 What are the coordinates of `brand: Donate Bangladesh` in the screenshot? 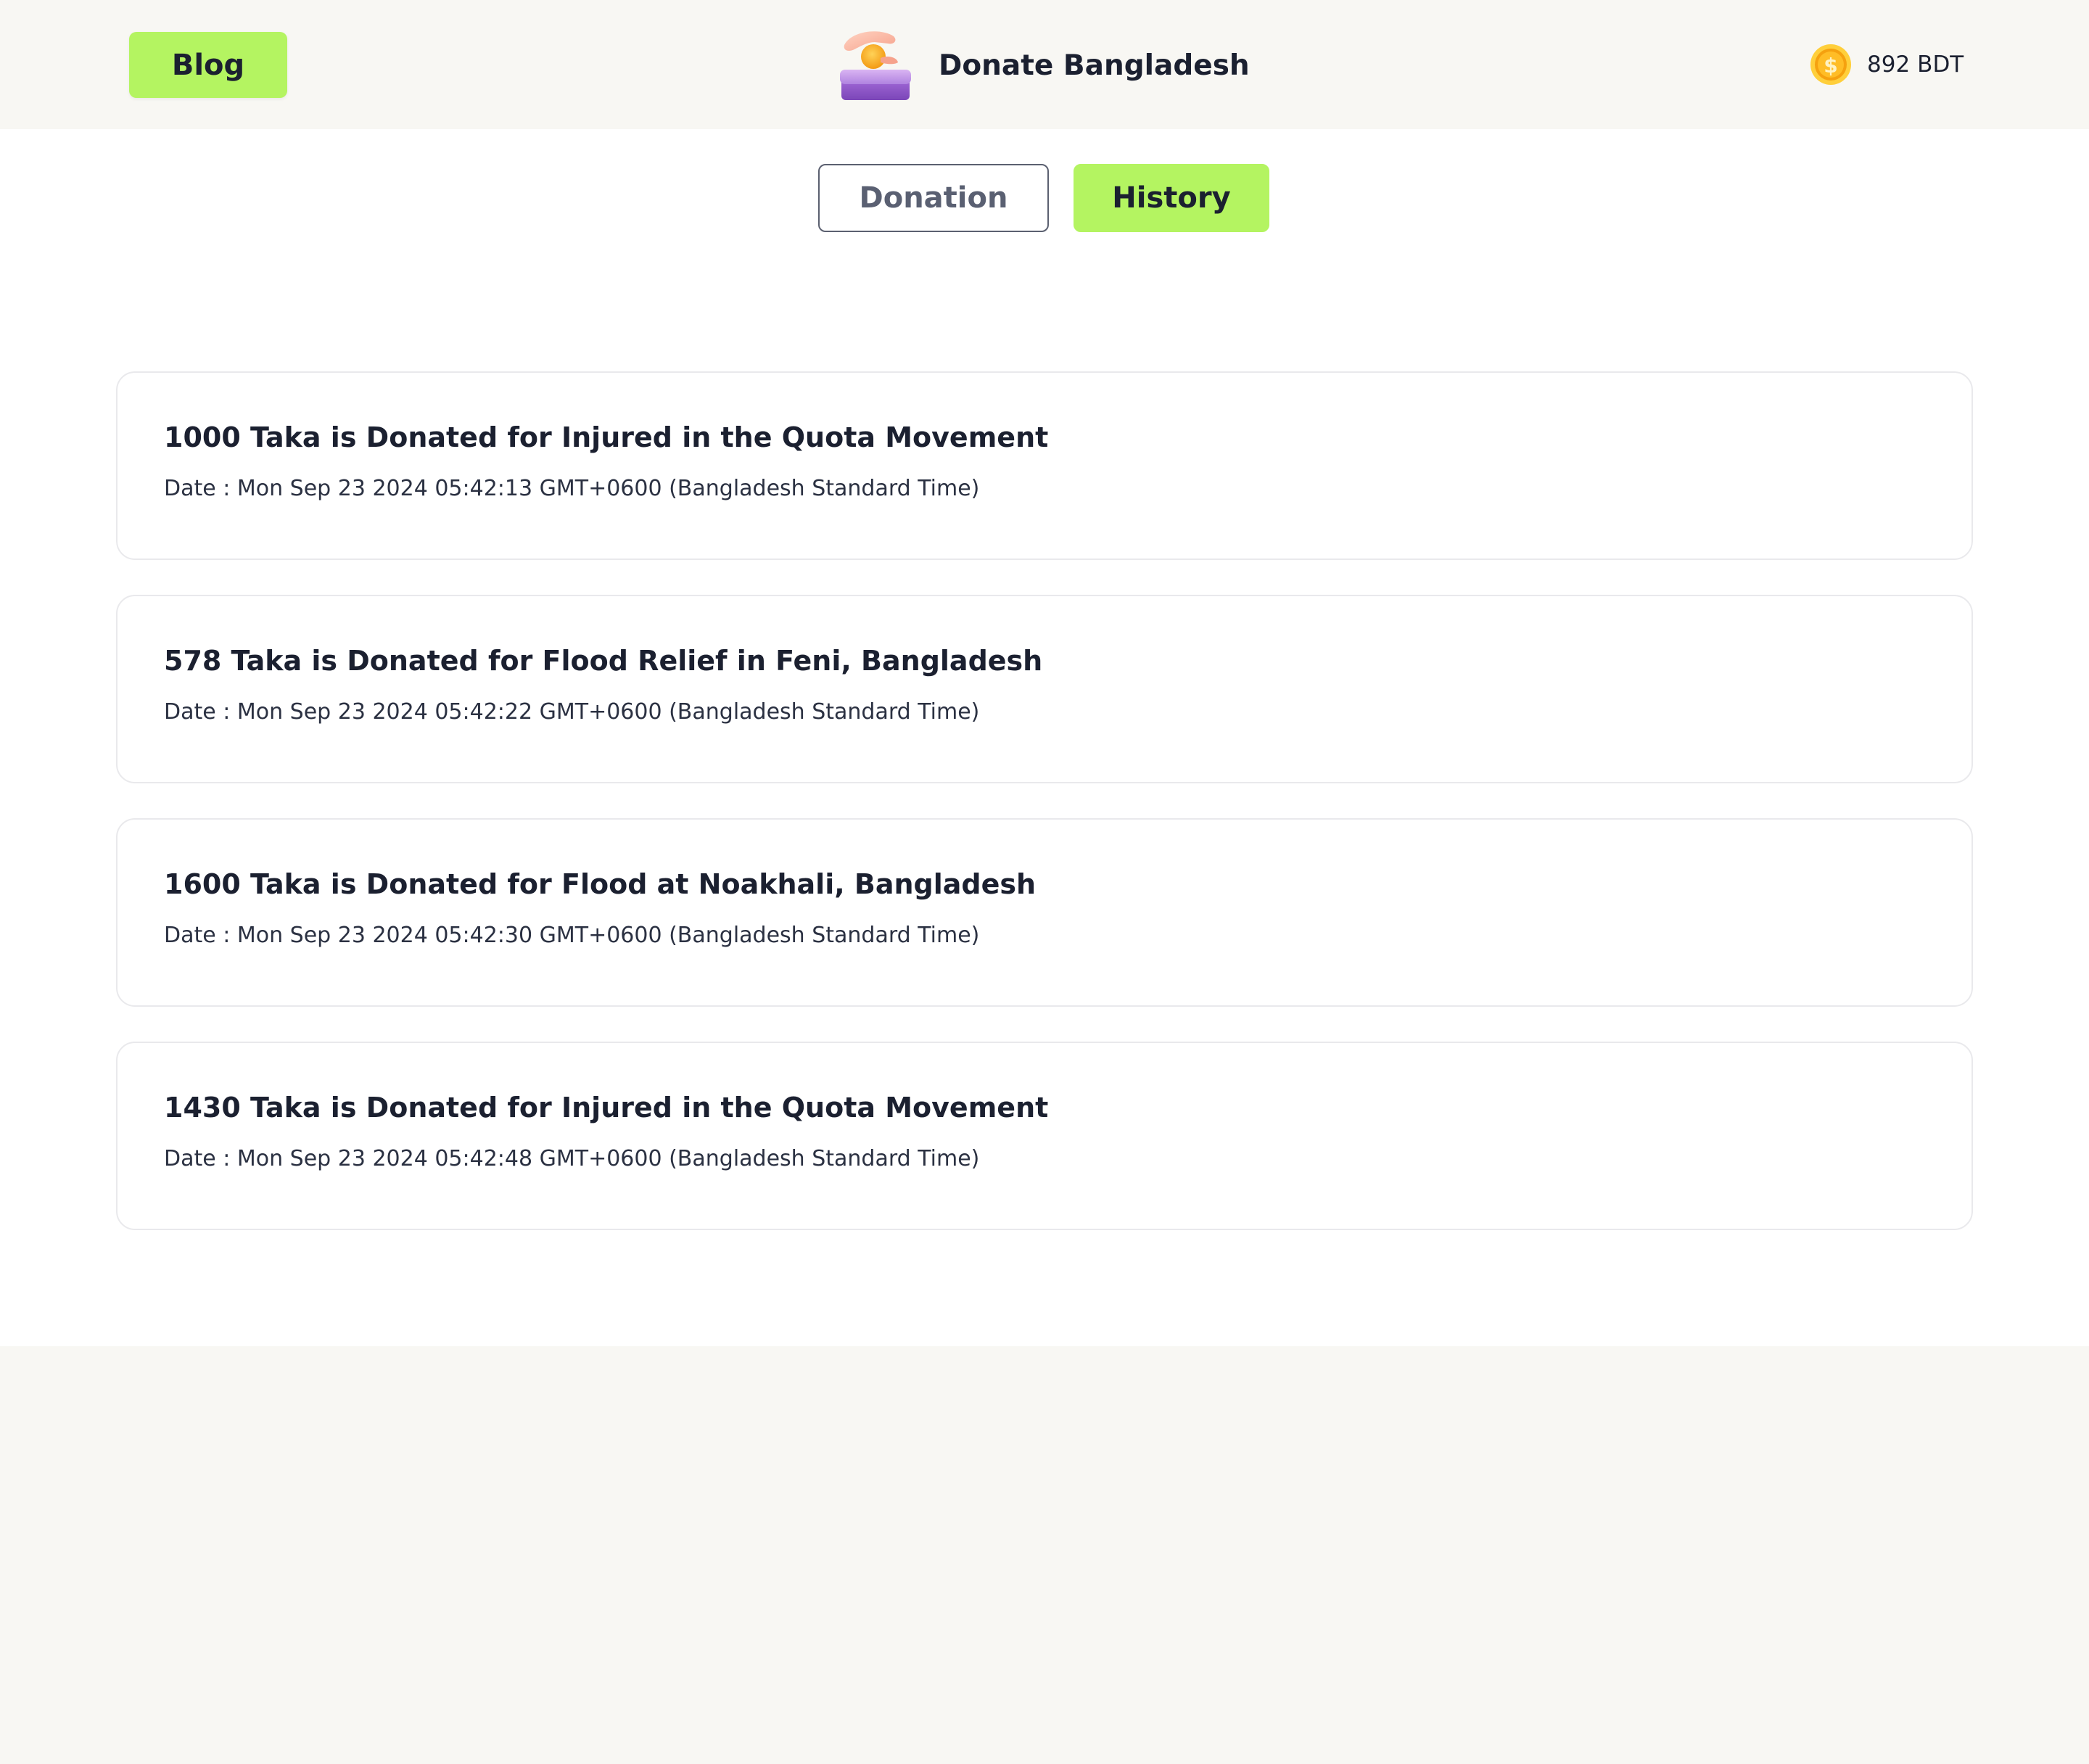 It's located at (1044, 65).